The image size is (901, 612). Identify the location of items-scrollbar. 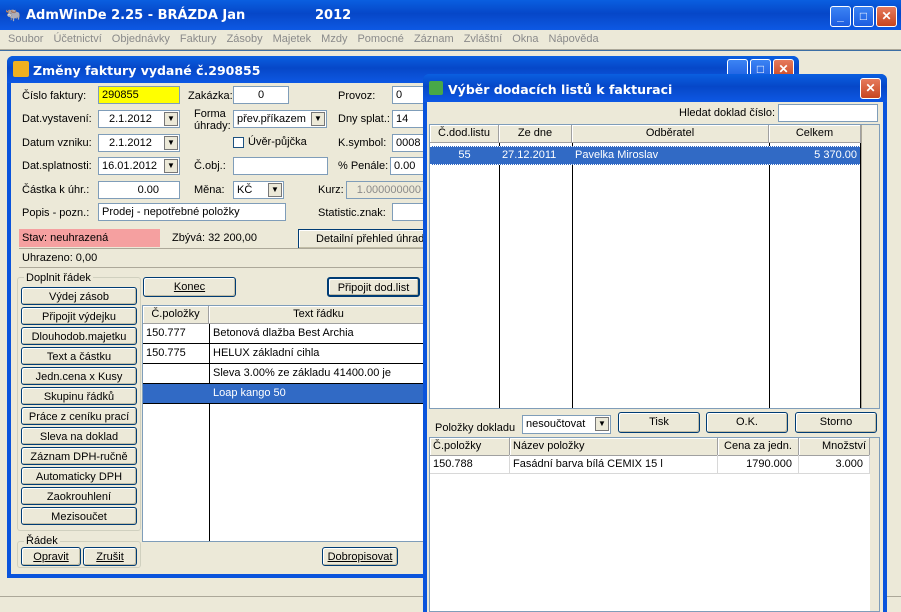
(874, 524).